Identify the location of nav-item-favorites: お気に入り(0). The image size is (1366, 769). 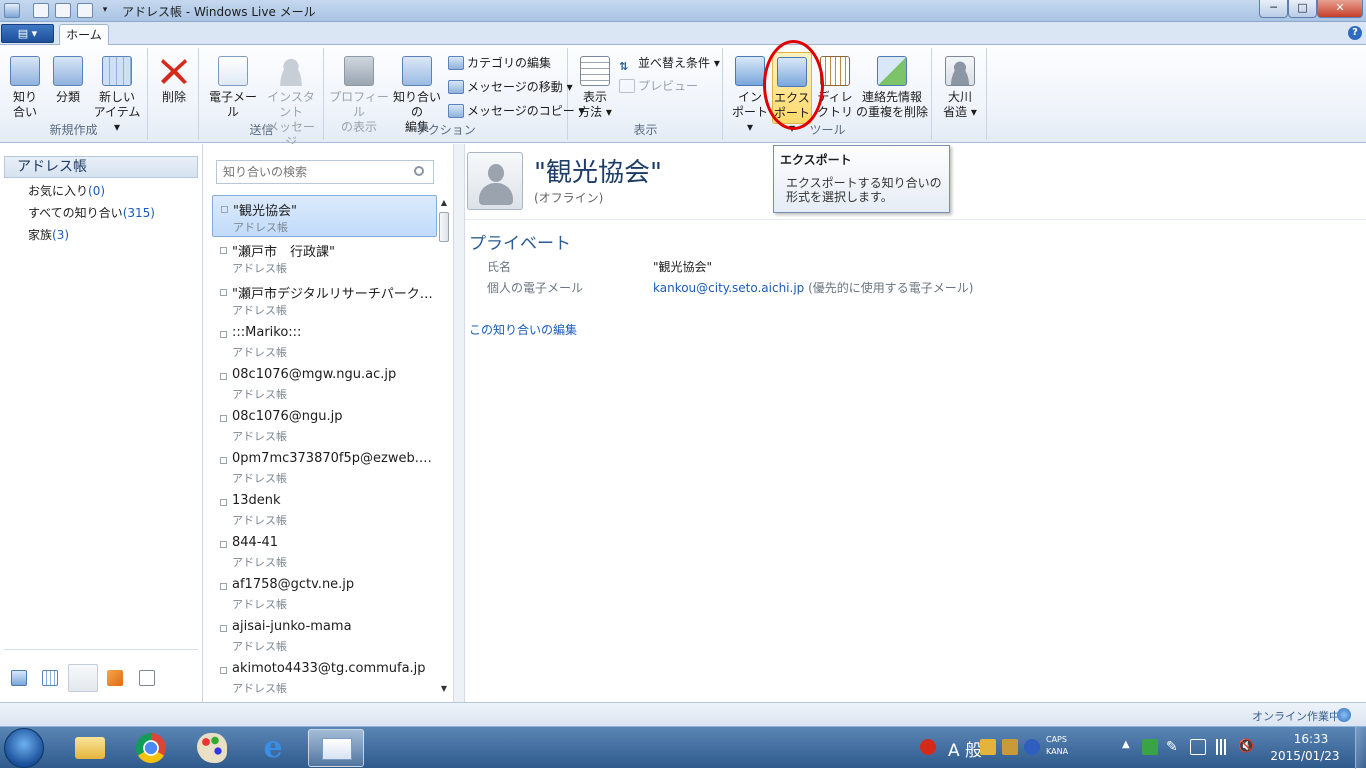
(66, 190).